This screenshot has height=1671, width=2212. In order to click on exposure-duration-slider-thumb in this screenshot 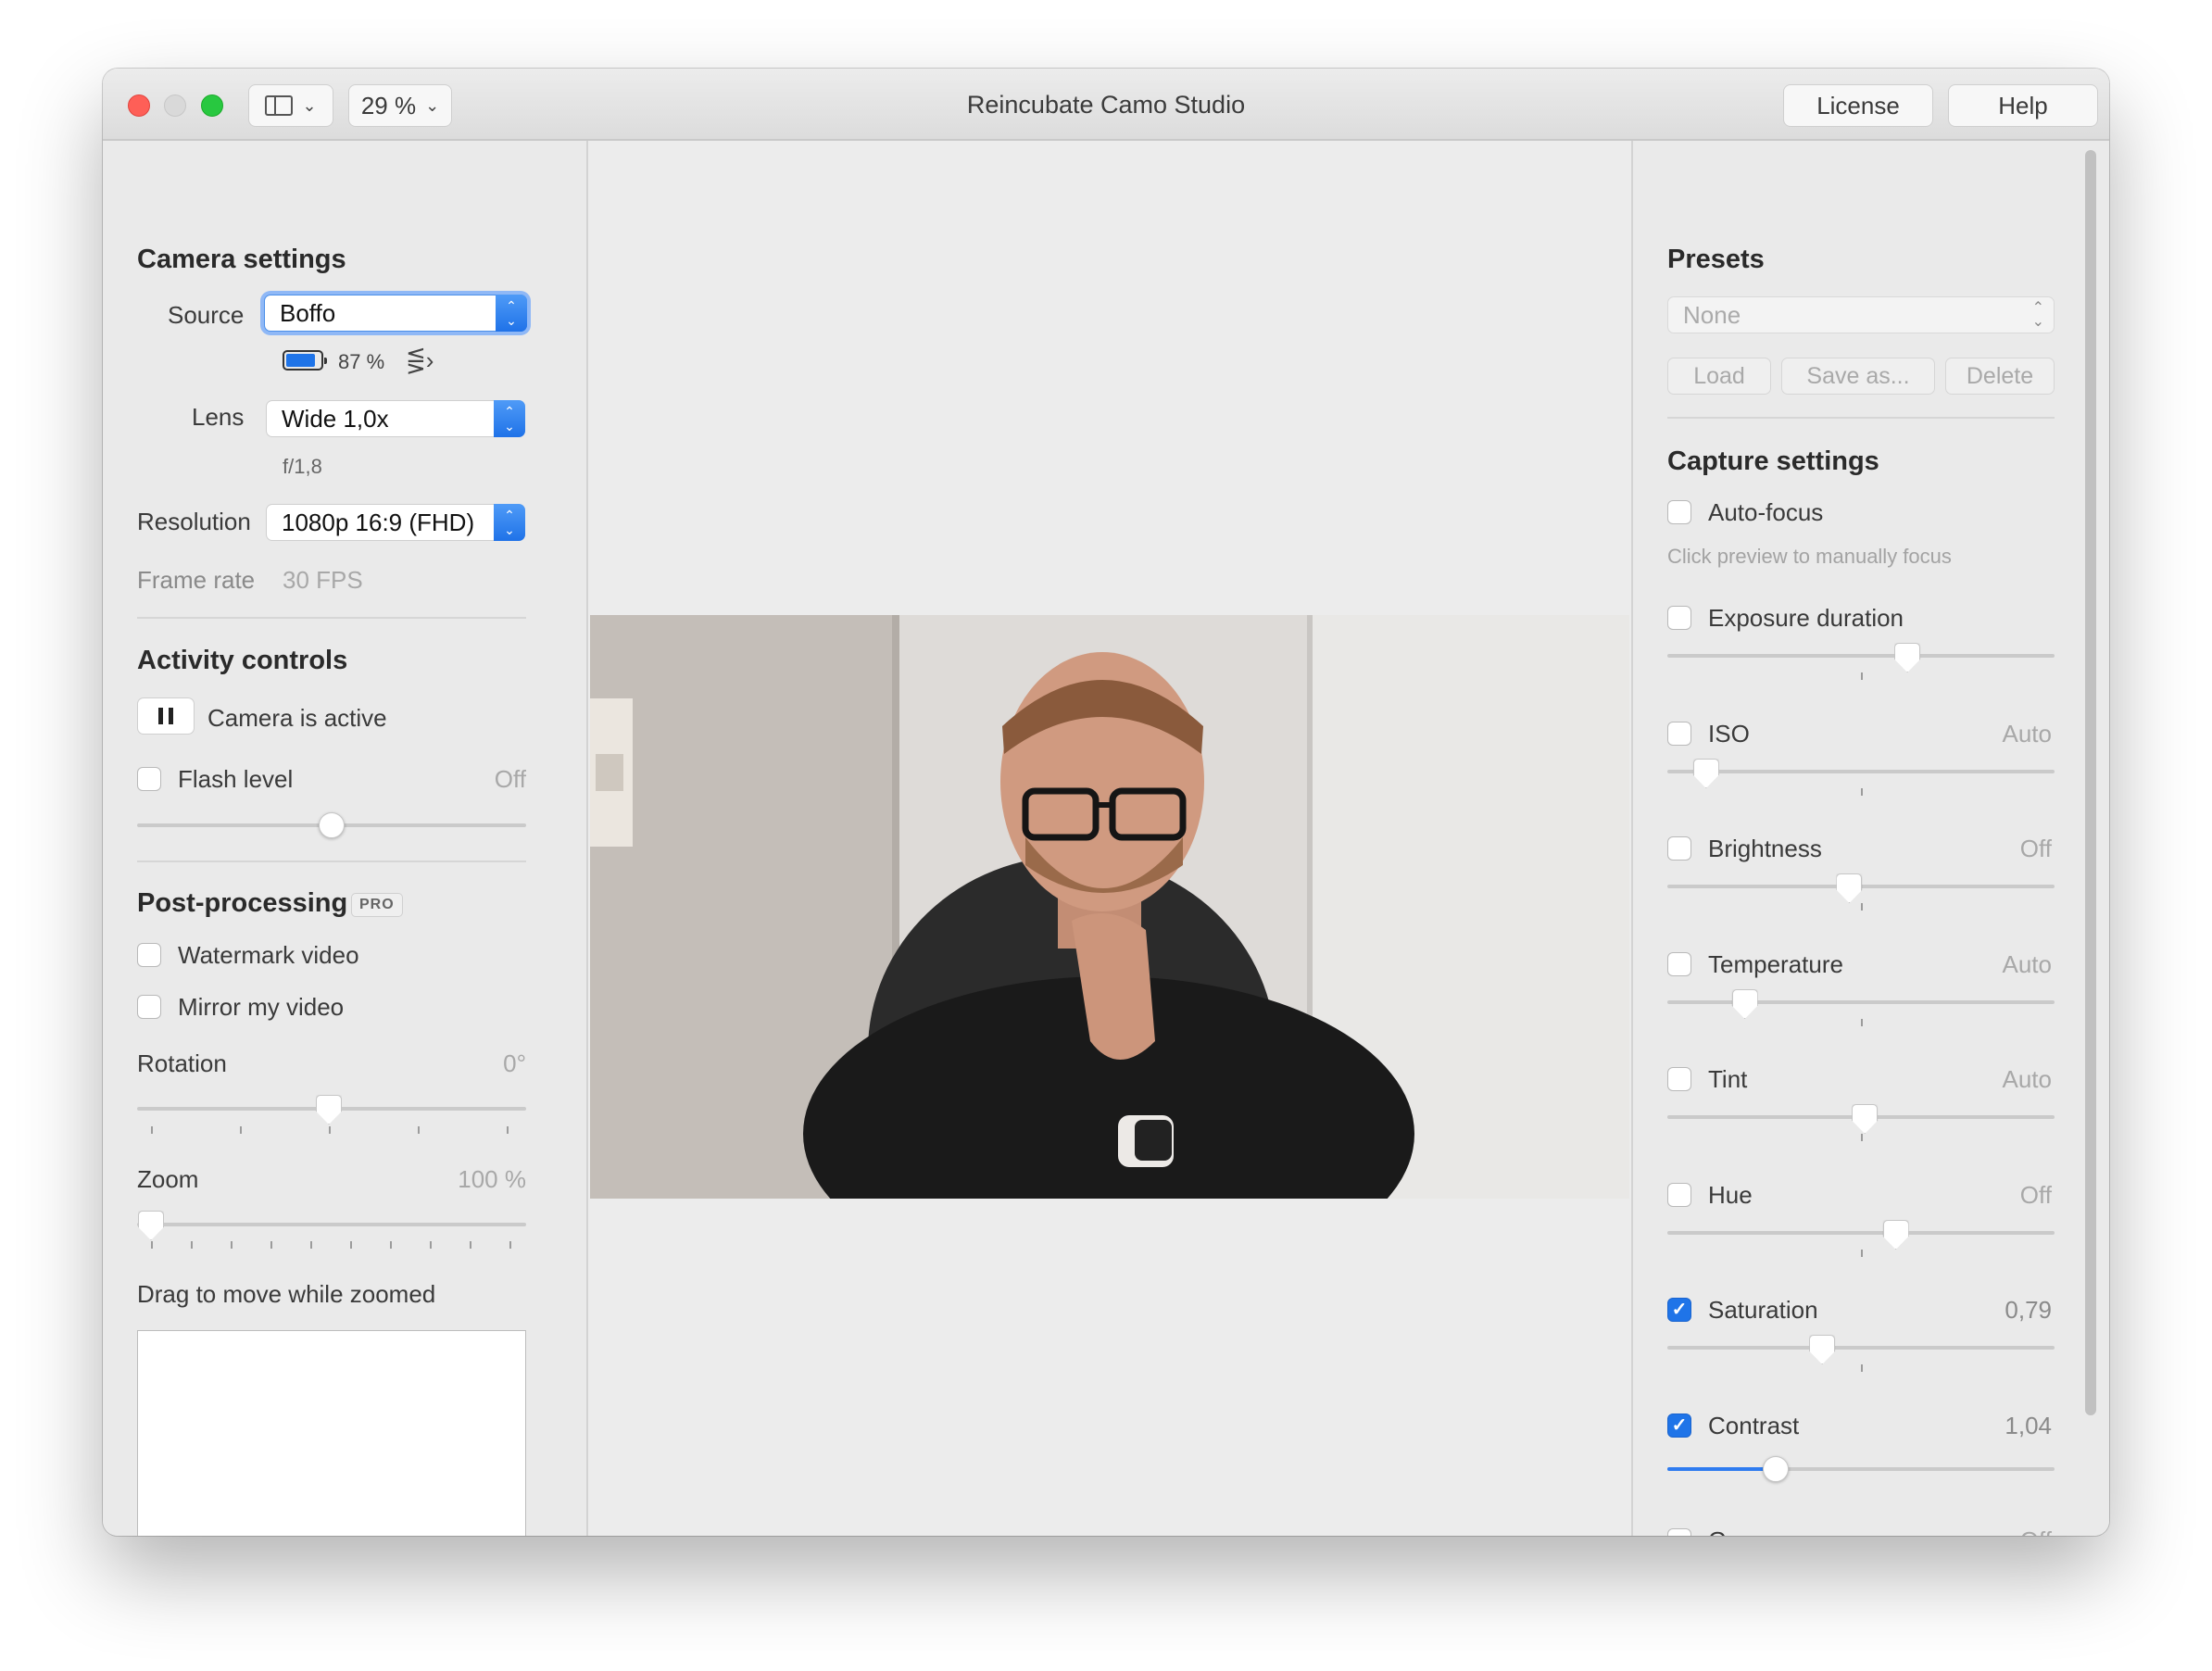, I will do `click(1907, 657)`.